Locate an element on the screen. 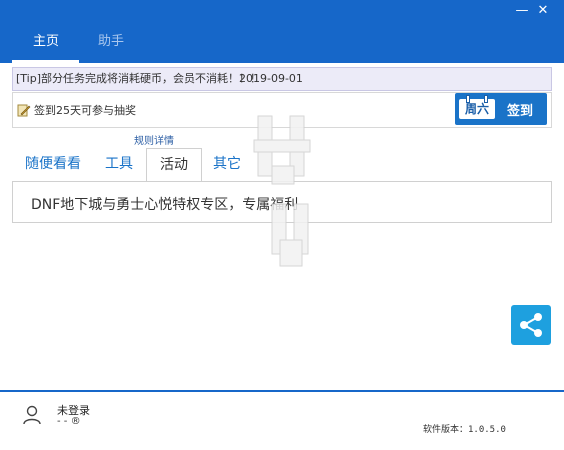  notice-bar: [Tip]部分任务完成将消耗硬币，会员不消耗！！！ 2019-09-01 is located at coordinates (282, 79).